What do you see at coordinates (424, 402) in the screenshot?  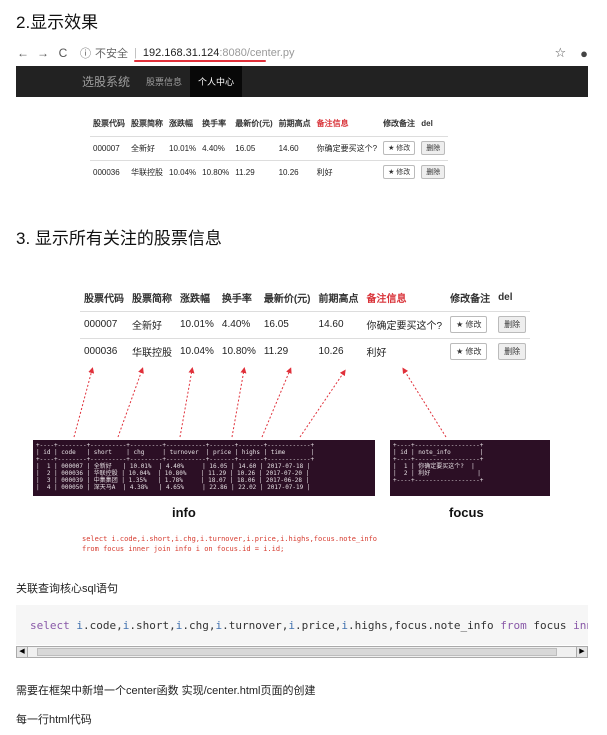 I see `arrow-note` at bounding box center [424, 402].